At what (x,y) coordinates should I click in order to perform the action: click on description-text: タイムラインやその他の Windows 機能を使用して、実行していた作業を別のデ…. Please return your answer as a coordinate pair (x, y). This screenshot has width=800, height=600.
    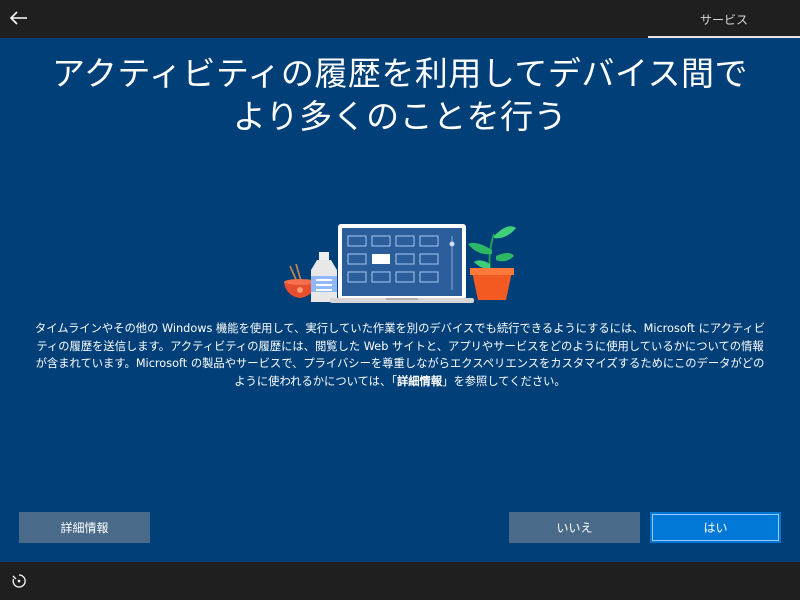
    Looking at the image, I should click on (400, 355).